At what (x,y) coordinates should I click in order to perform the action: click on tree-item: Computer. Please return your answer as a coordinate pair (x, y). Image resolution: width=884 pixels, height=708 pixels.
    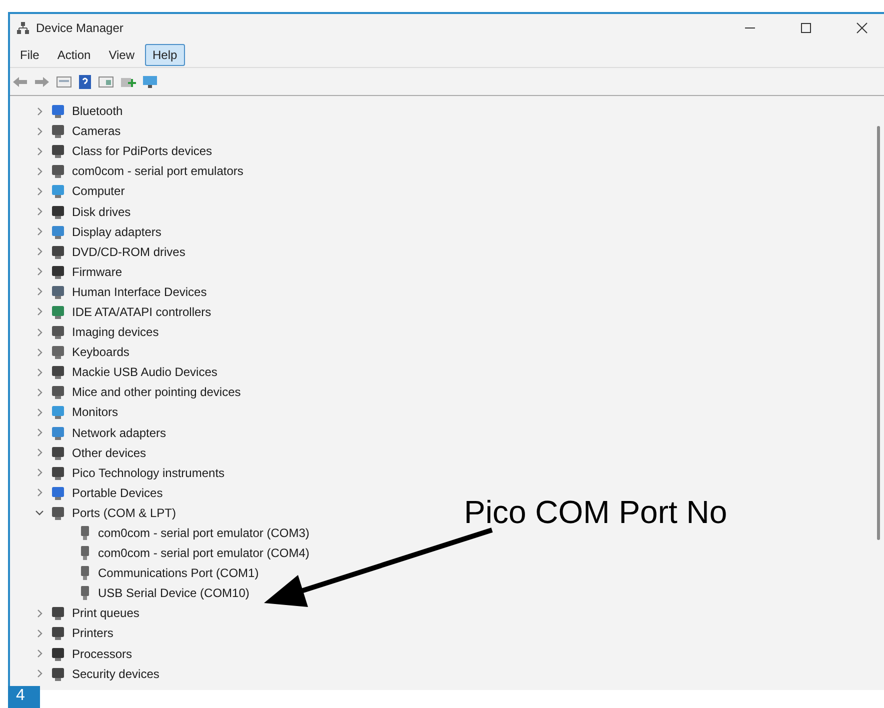
    Looking at the image, I should click on (98, 191).